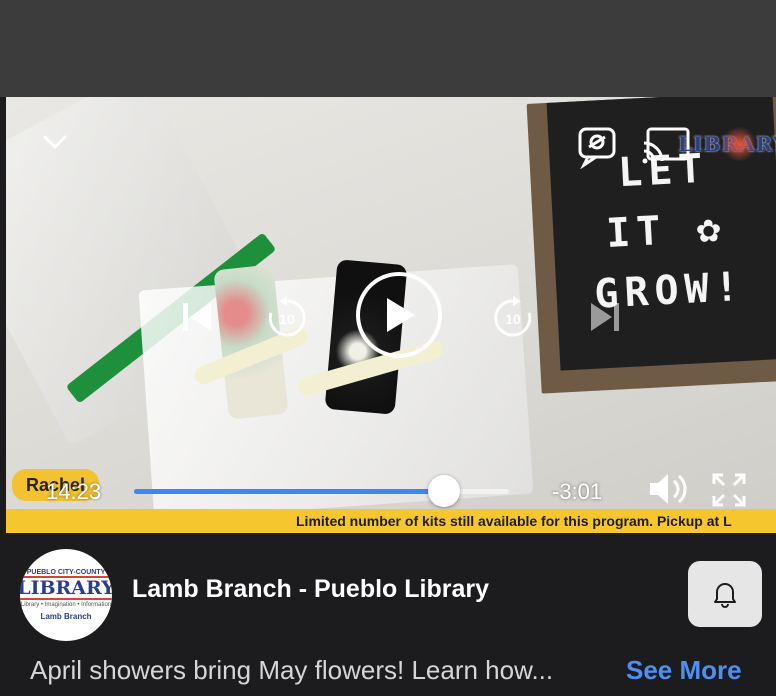 This screenshot has width=776, height=696. What do you see at coordinates (666, 230) in the screenshot?
I see `board-line: IT ✿` at bounding box center [666, 230].